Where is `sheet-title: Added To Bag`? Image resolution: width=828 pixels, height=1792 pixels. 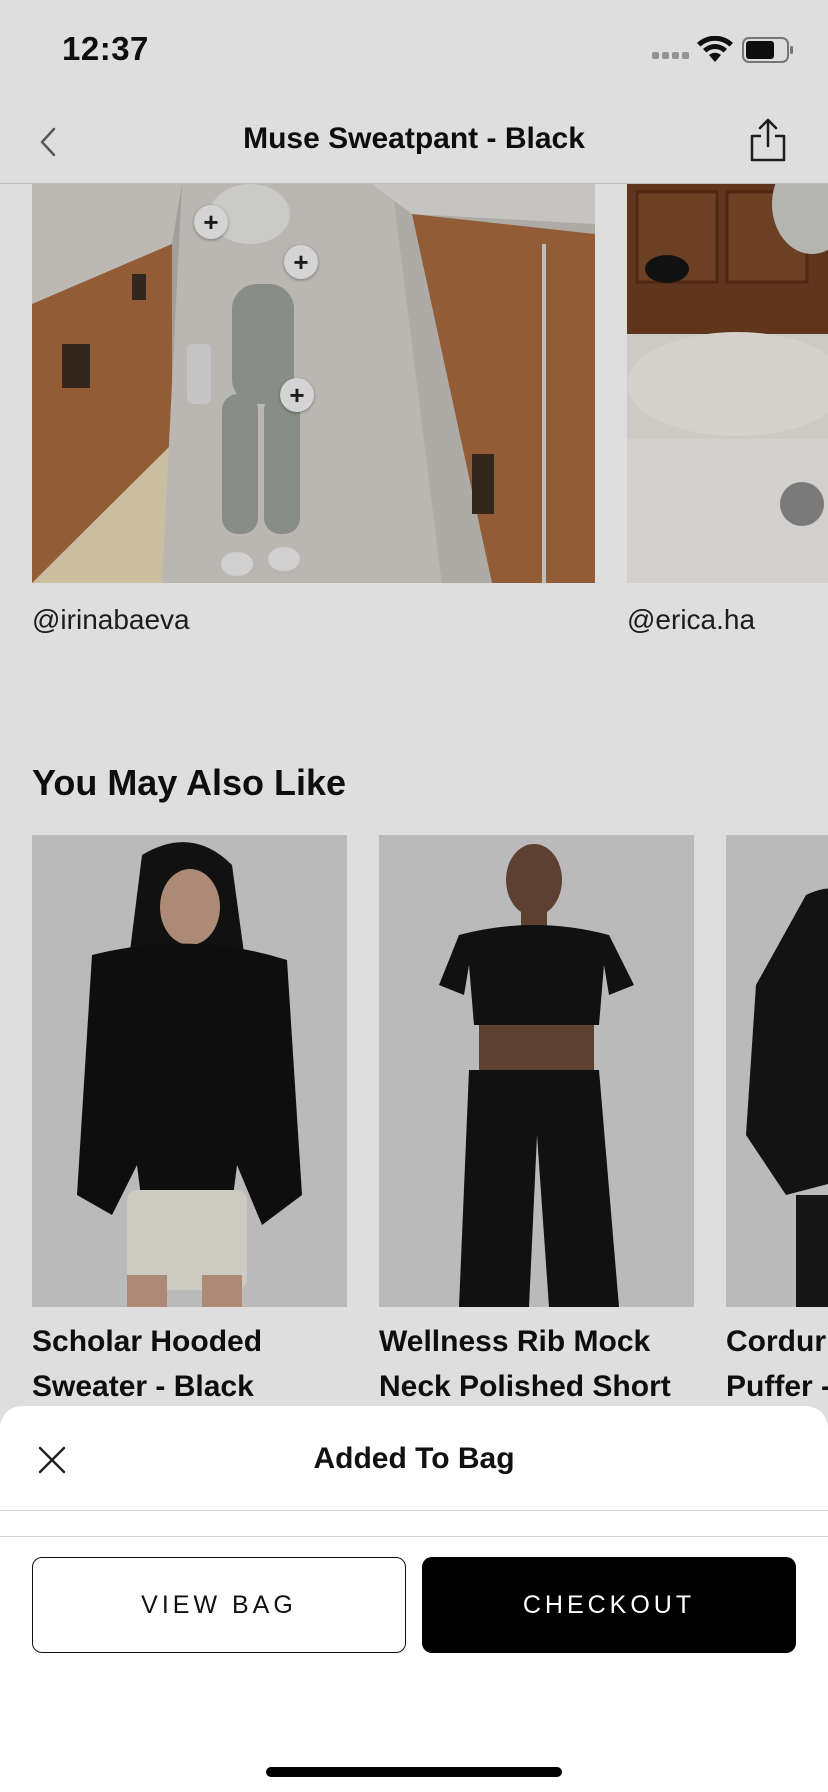
sheet-title: Added To Bag is located at coordinates (414, 1458).